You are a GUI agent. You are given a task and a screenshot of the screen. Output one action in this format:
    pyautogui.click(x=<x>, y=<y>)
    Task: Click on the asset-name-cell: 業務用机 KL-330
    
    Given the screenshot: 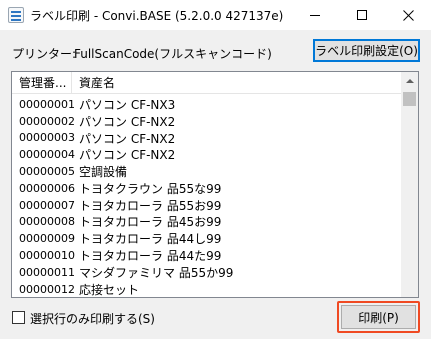 What is the action you would take?
    pyautogui.click(x=122, y=297)
    